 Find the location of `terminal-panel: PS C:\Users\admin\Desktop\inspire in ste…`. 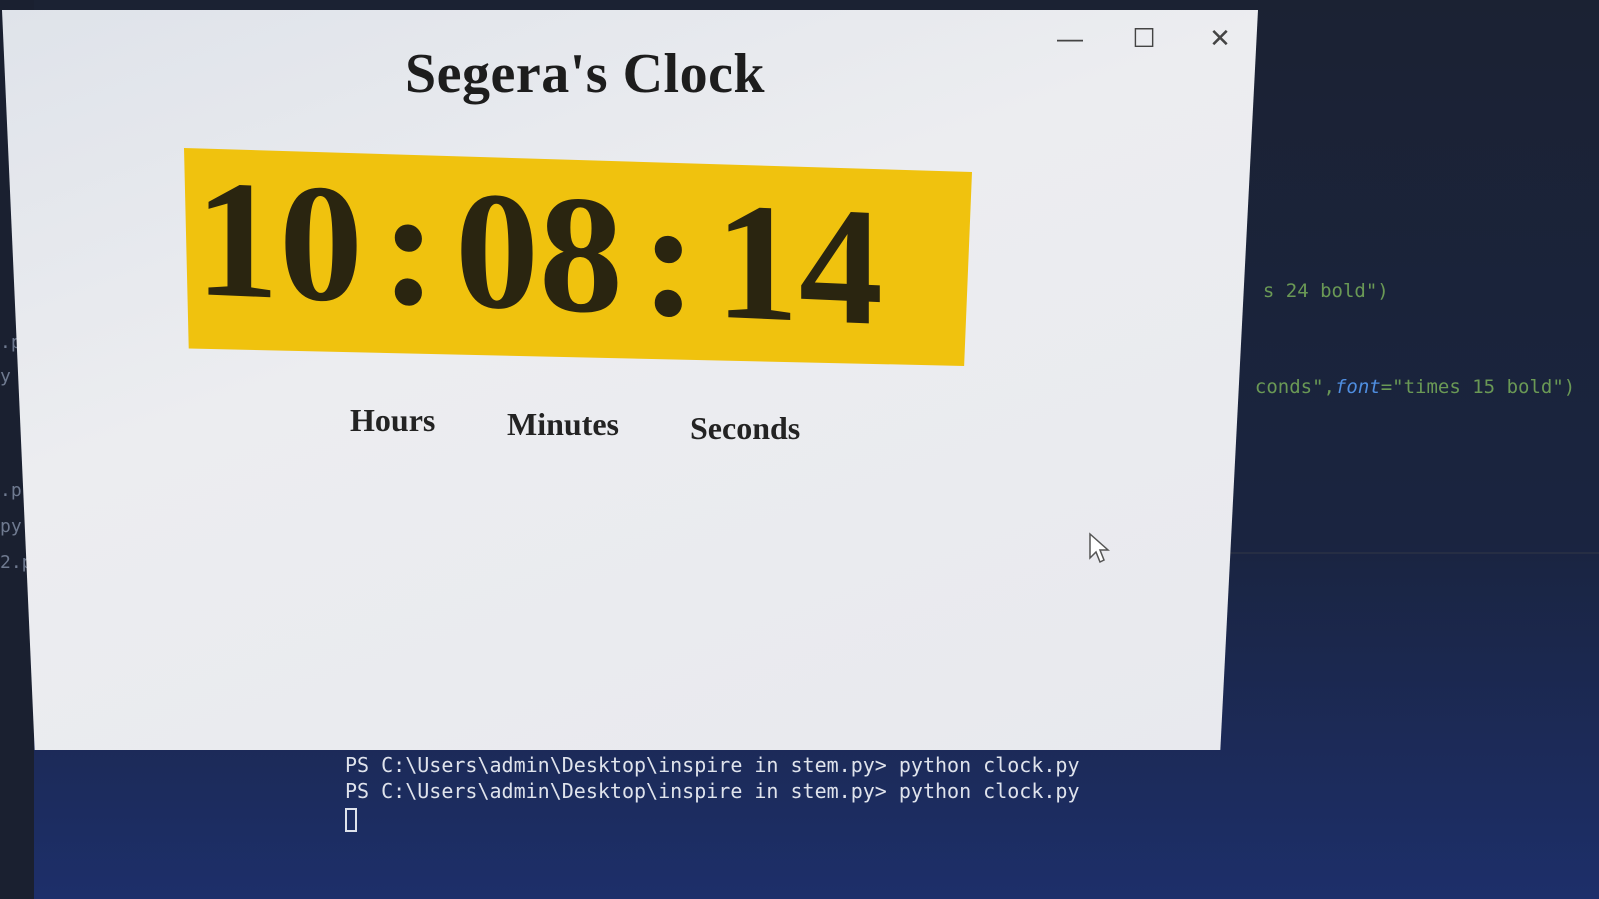

terminal-panel: PS C:\Users\admin\Desktop\inspire in ste… is located at coordinates (712, 795).